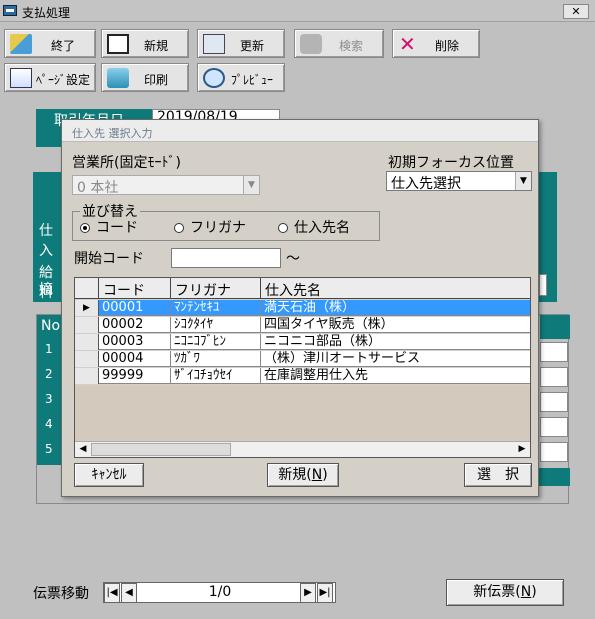  What do you see at coordinates (61, 594) in the screenshot?
I see `slip-nav-label: 伝票移動` at bounding box center [61, 594].